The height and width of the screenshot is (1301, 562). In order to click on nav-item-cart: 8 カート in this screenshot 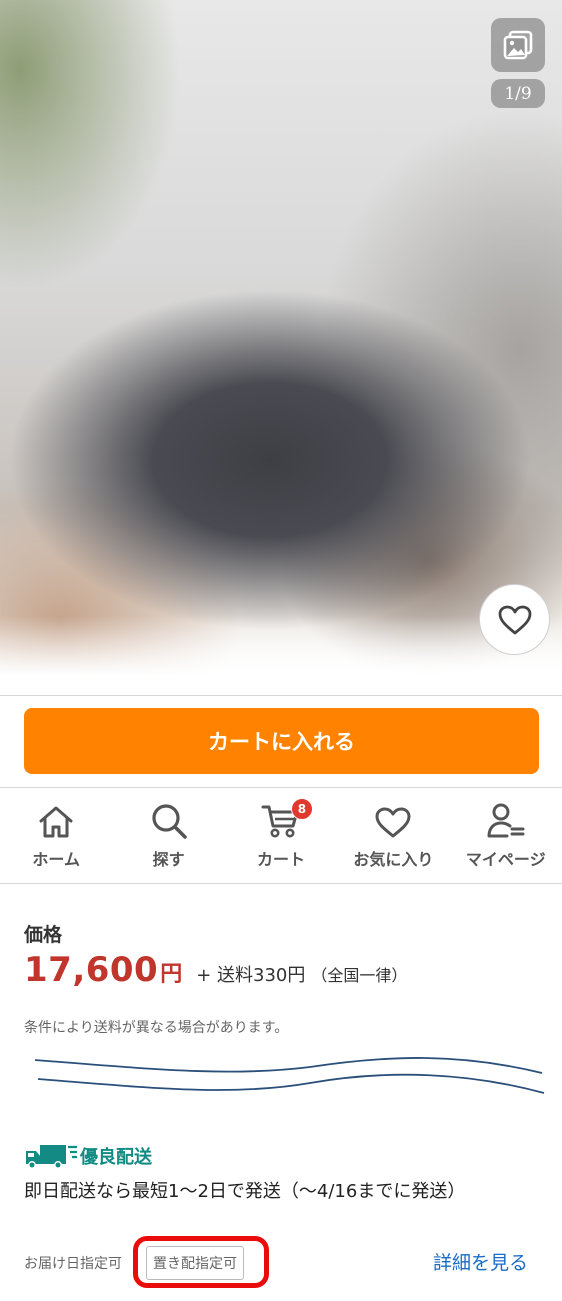, I will do `click(281, 835)`.